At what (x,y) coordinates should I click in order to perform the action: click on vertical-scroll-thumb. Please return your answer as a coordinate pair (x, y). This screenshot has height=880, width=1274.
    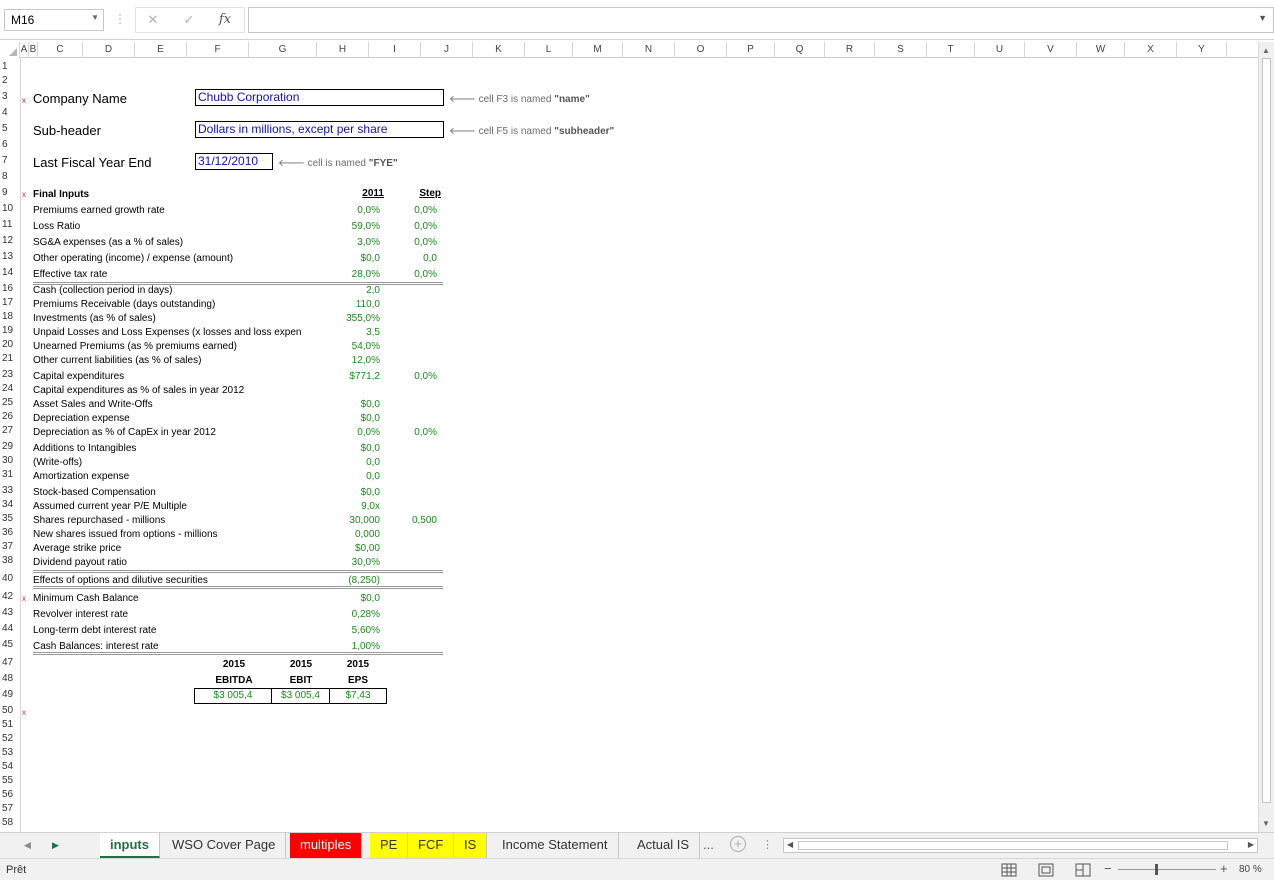
    Looking at the image, I should click on (1266, 430).